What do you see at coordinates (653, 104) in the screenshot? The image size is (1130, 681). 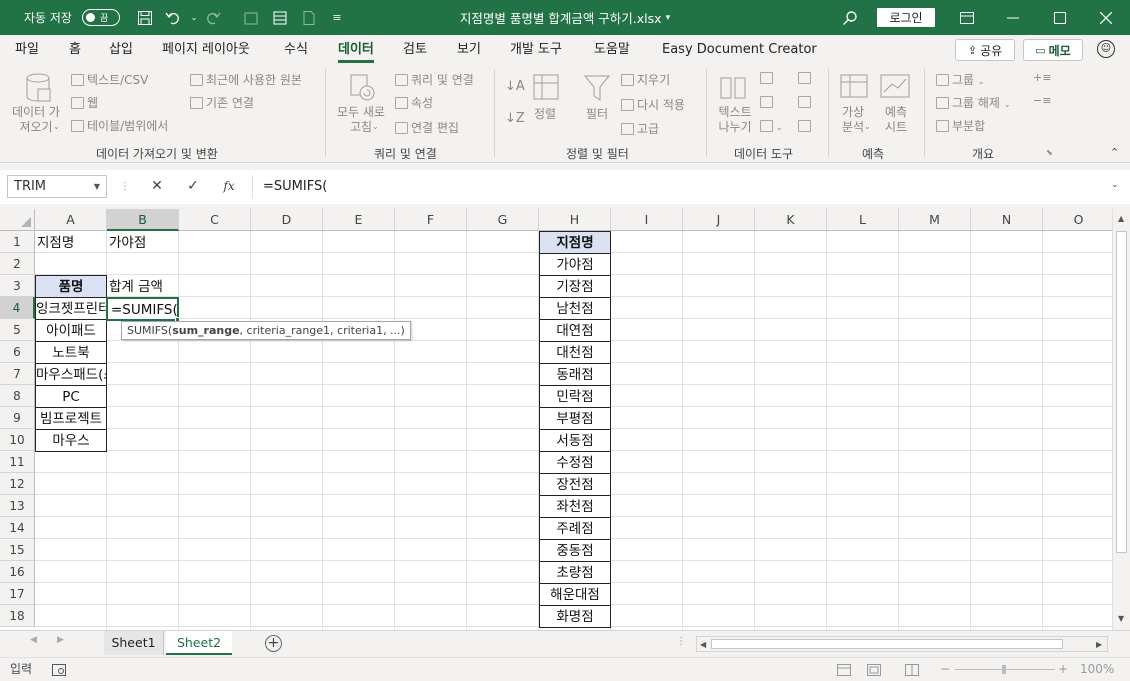 I see `reapply-button: 다시 적용` at bounding box center [653, 104].